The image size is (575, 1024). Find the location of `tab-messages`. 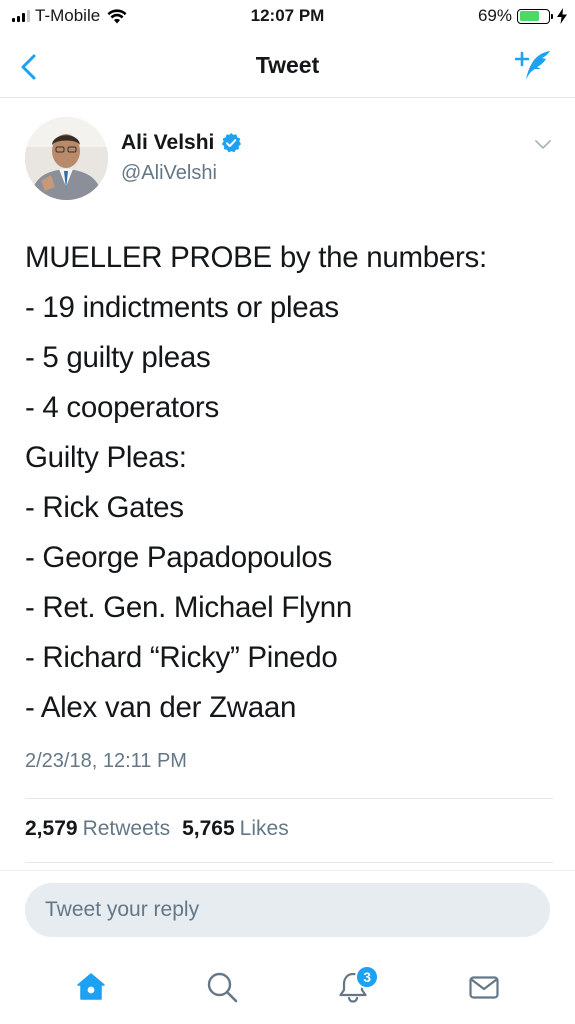

tab-messages is located at coordinates (484, 987).